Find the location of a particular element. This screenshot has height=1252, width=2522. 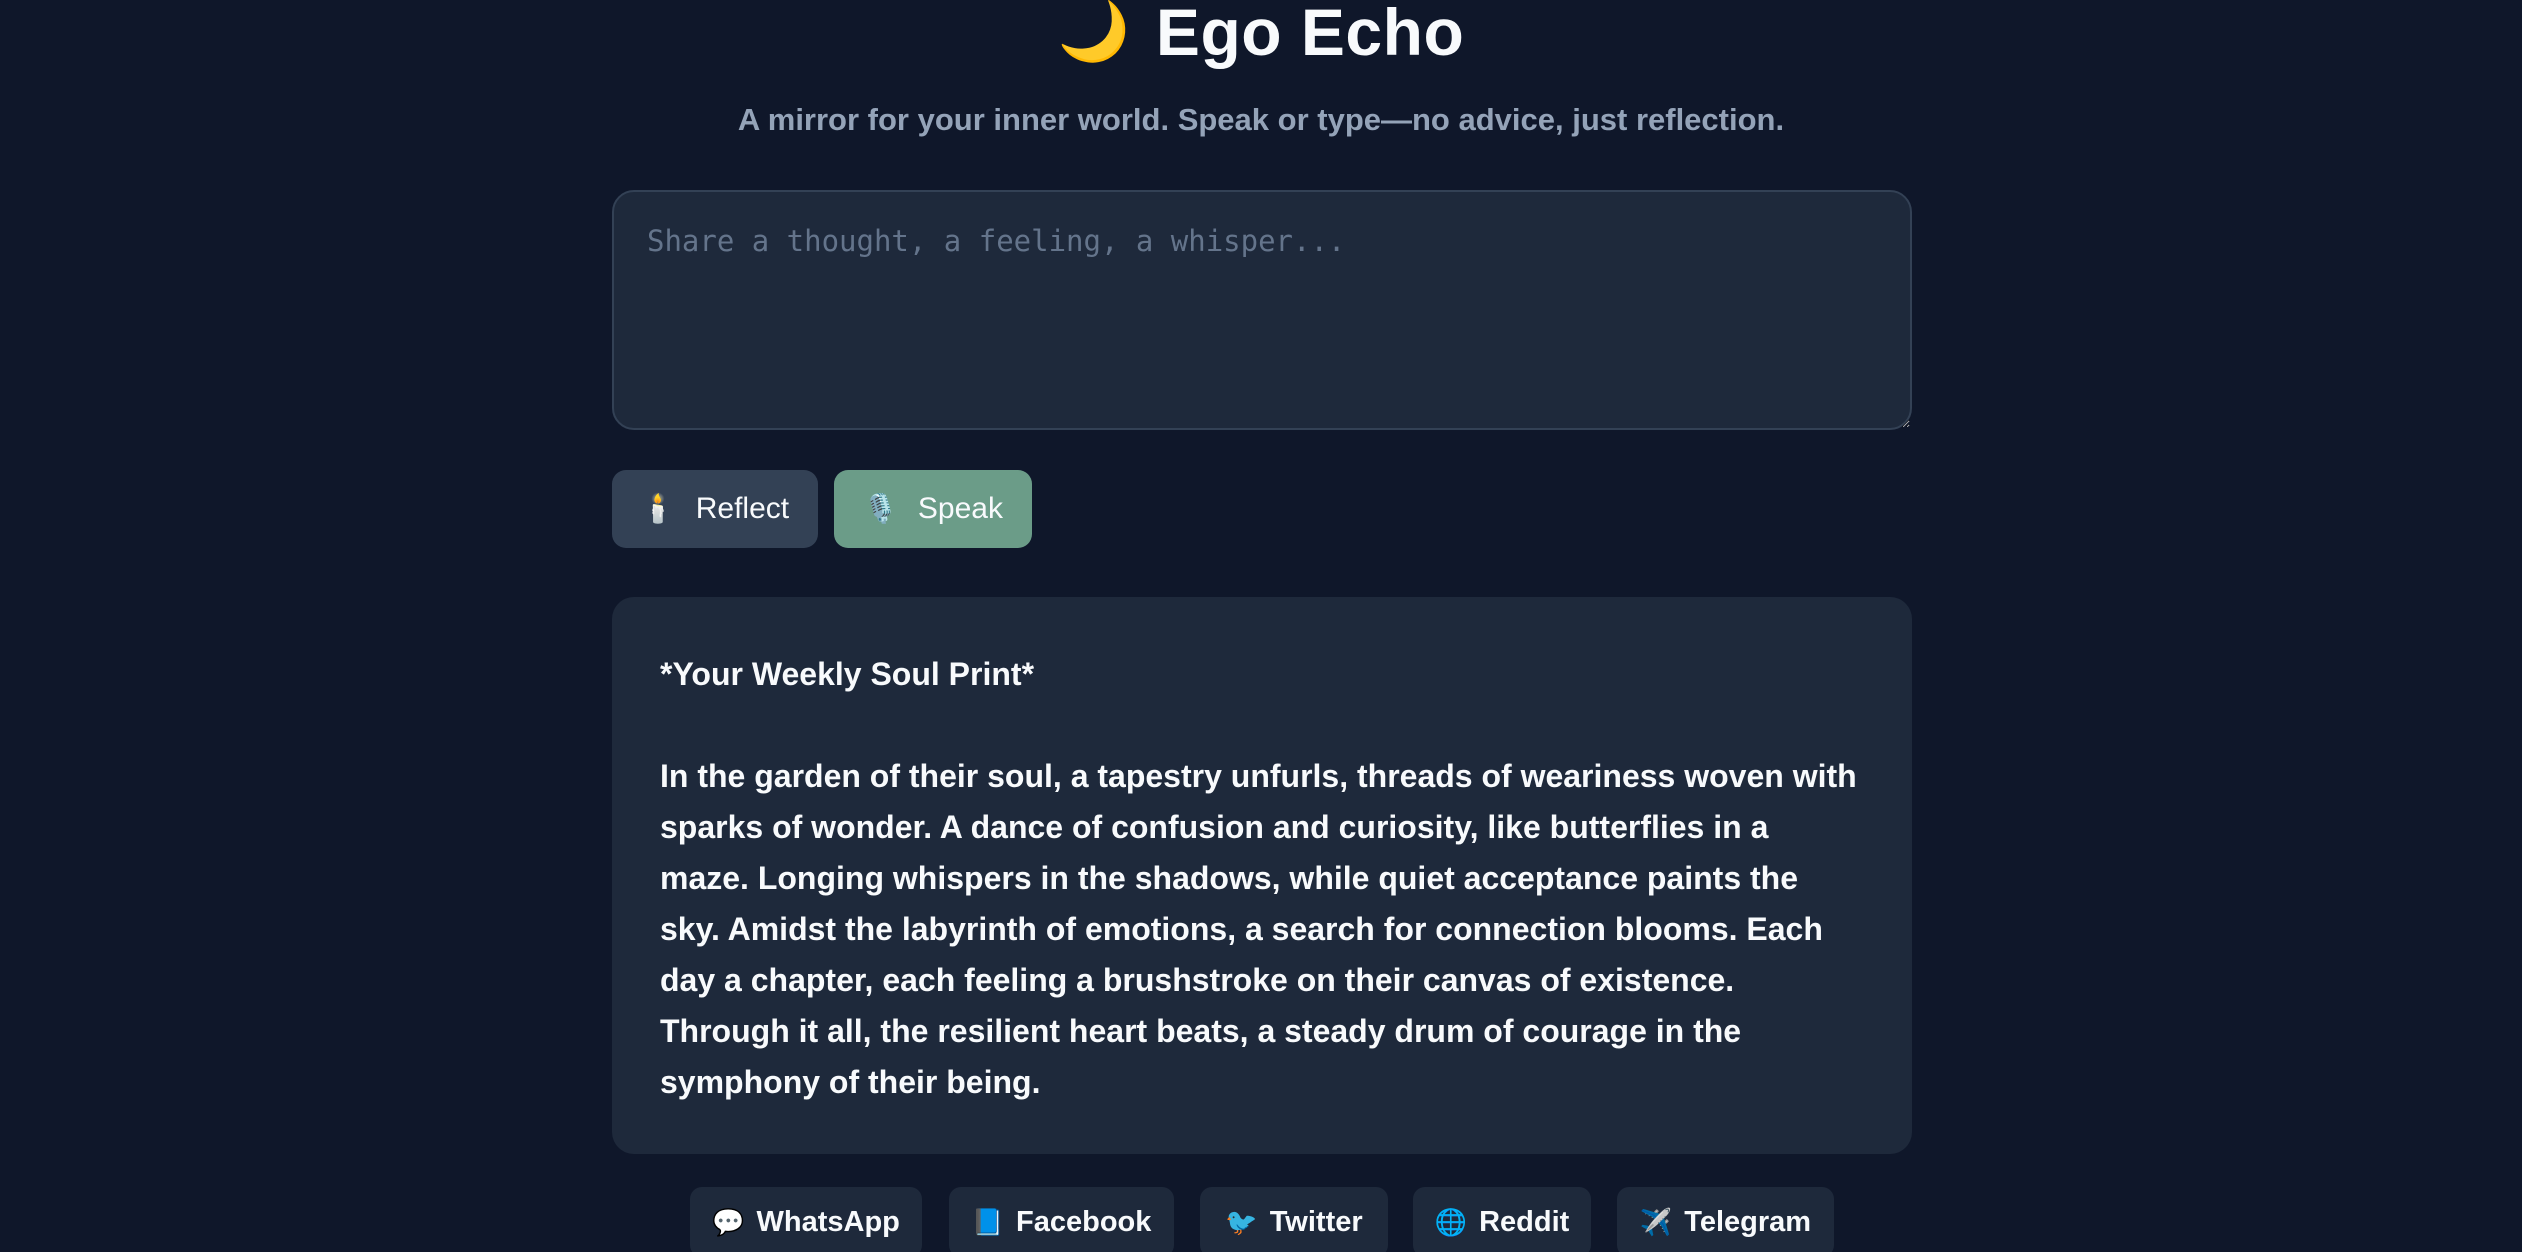

thought-input-container is located at coordinates (1262, 310).